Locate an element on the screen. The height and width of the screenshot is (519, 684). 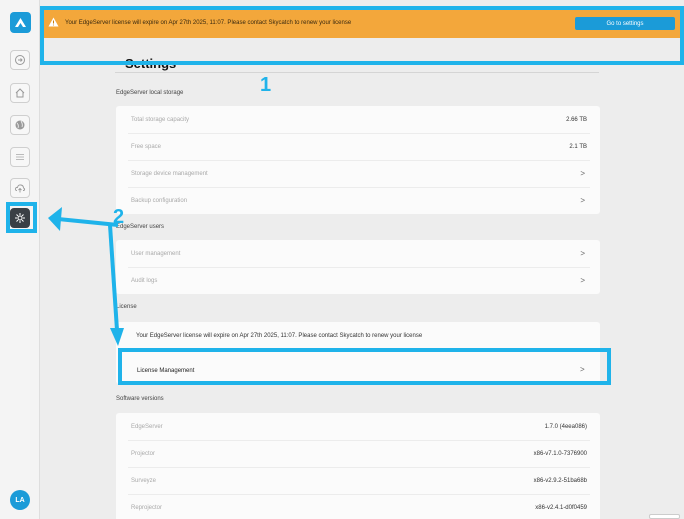
arrow-to-gear is located at coordinates (88, 222).